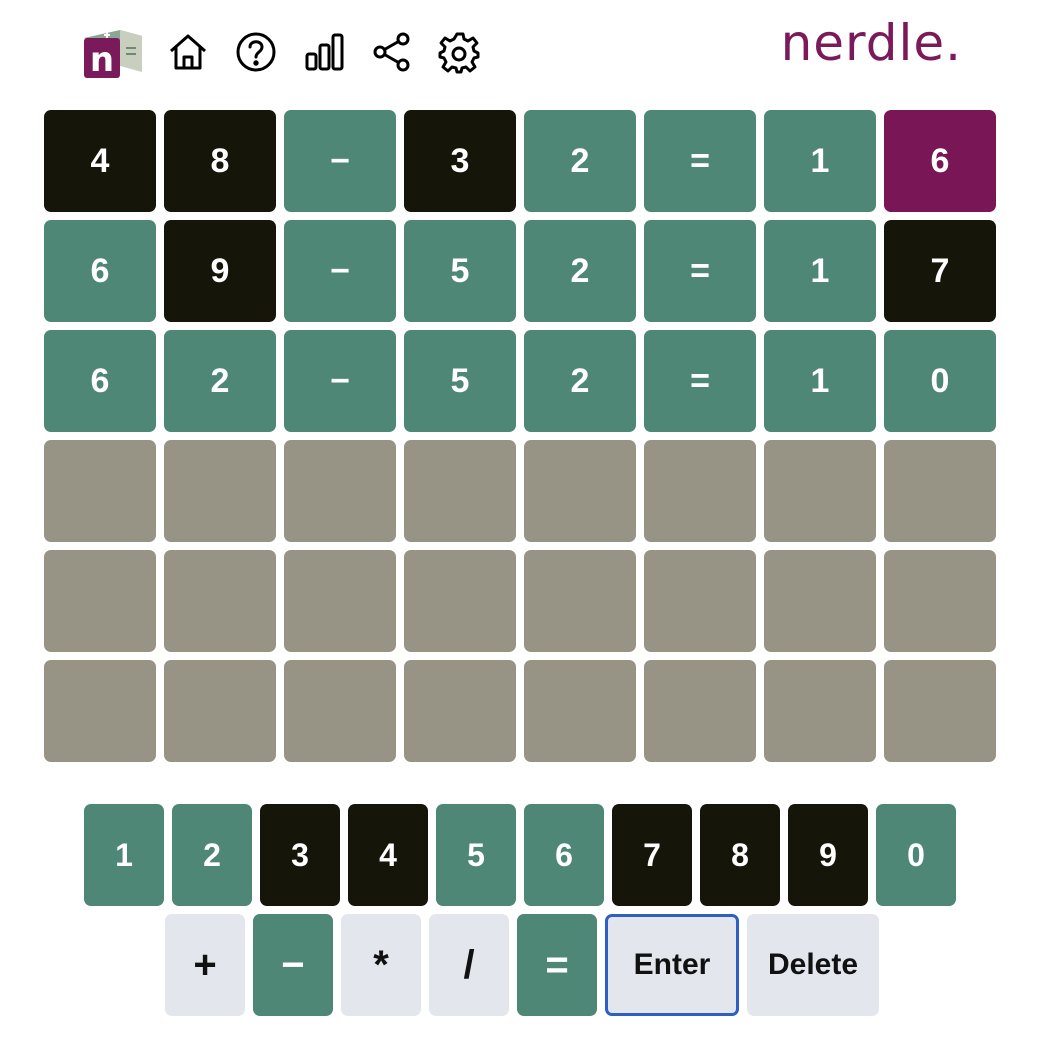 The height and width of the screenshot is (1042, 1042). Describe the element at coordinates (940, 271) in the screenshot. I see `board-tile: 7` at that location.